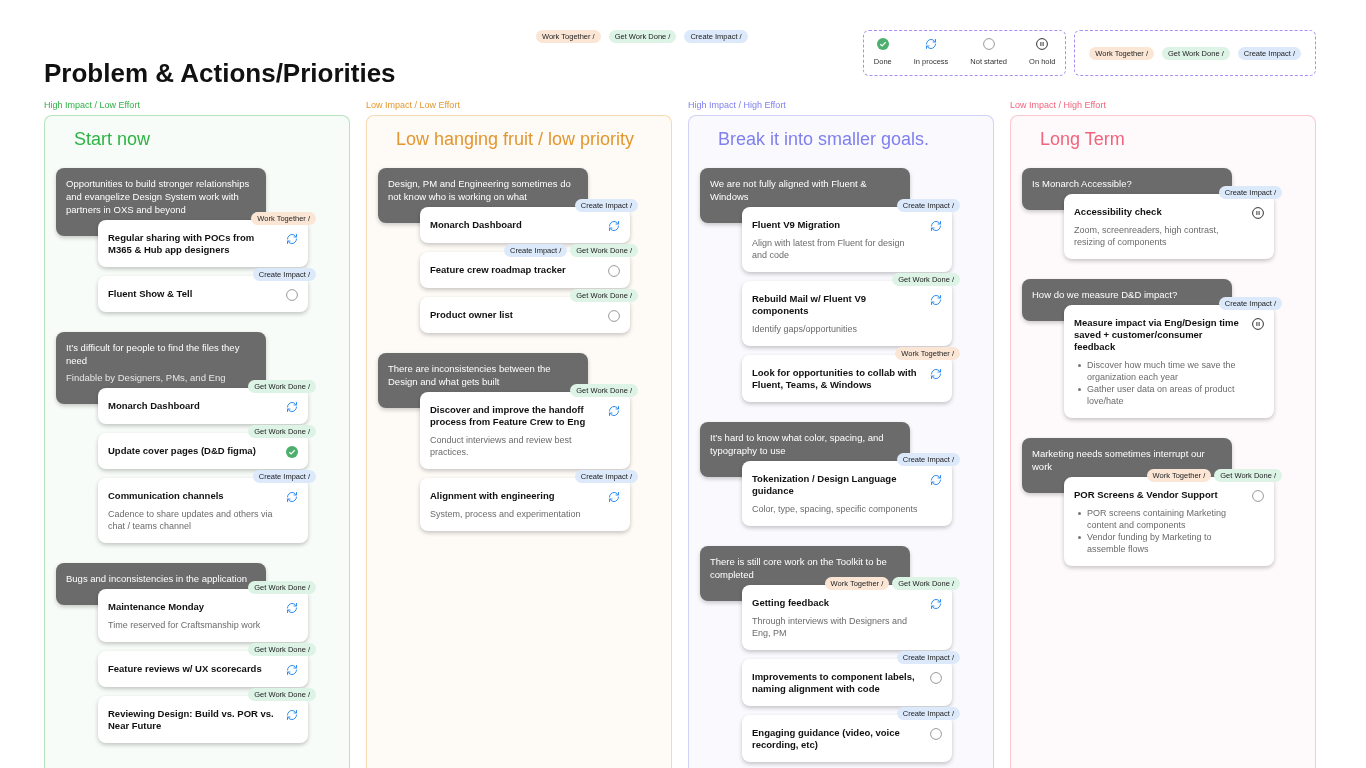 The image size is (1366, 768). I want to click on problem-text: We are not fully aligned with Fluent & Windows, so click(789, 190).